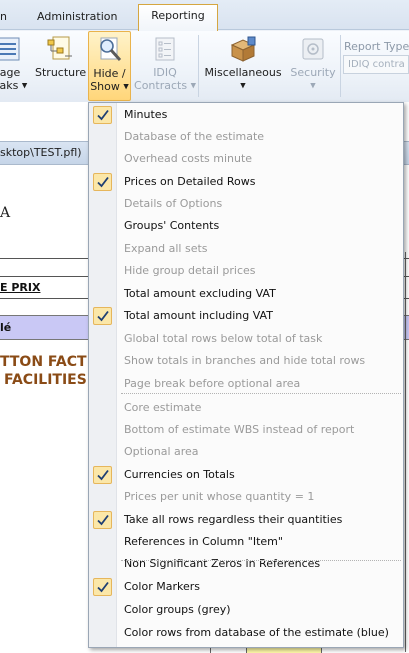 This screenshot has height=653, width=409. What do you see at coordinates (6, 327) in the screenshot?
I see `band-text: lé` at bounding box center [6, 327].